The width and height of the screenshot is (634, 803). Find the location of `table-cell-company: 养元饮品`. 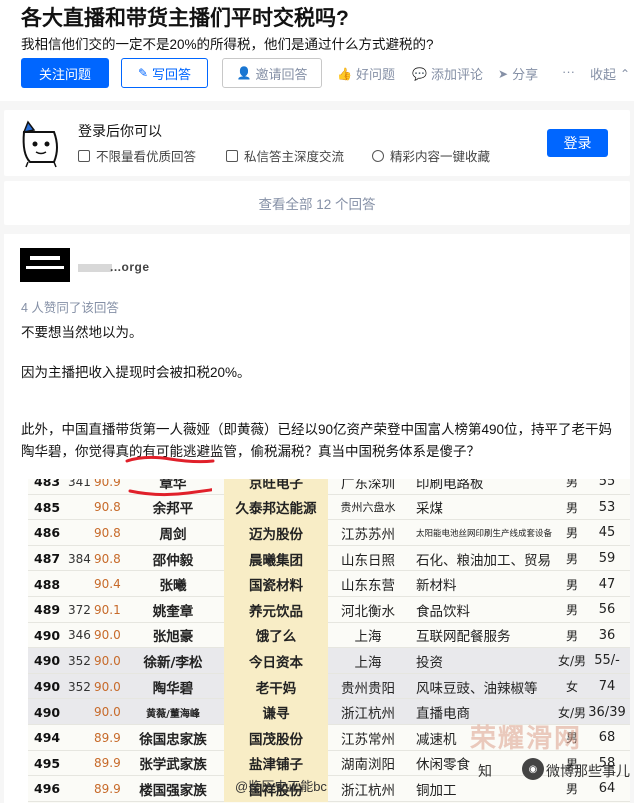

table-cell-company: 养元饮品 is located at coordinates (276, 610).